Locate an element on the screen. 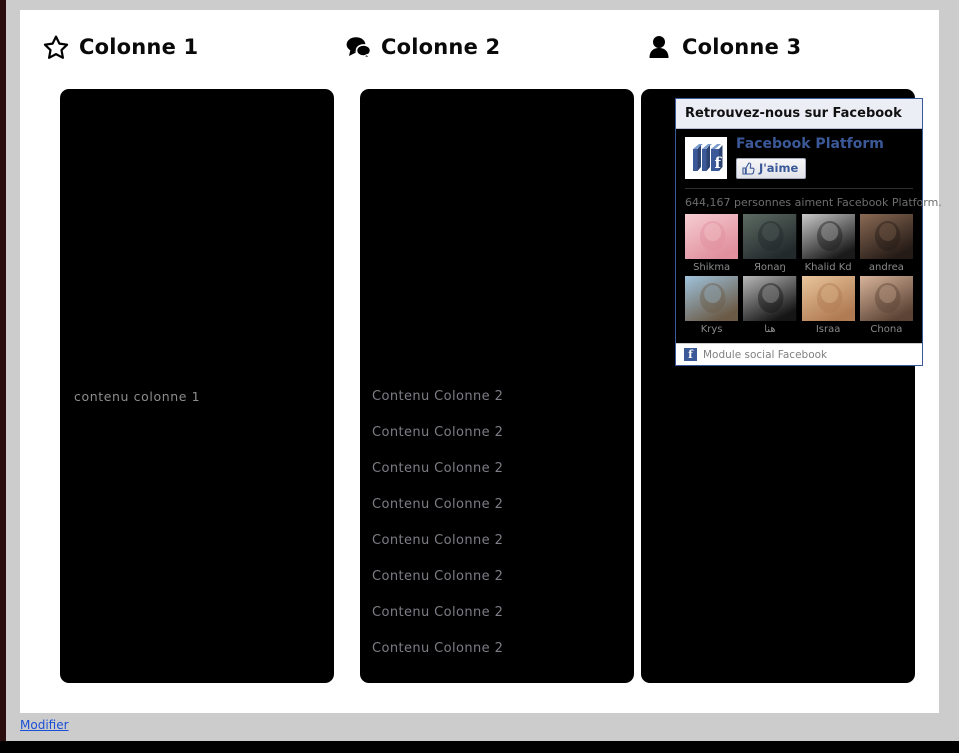 The width and height of the screenshot is (959, 753). column-title-1: Colonne 1 is located at coordinates (139, 47).